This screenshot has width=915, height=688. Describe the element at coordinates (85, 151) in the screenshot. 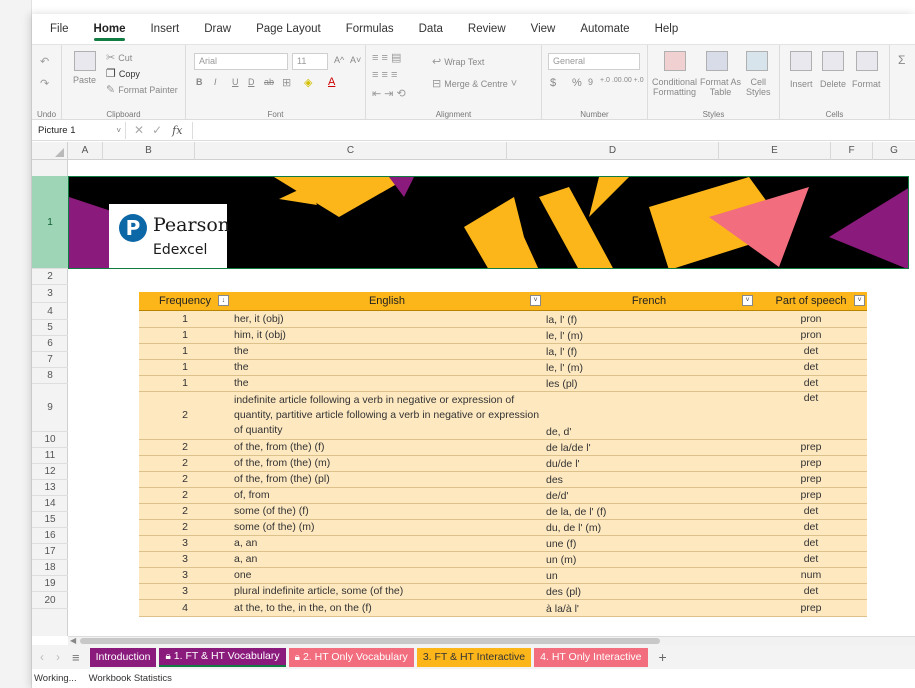

I see `column-header-a: A` at that location.